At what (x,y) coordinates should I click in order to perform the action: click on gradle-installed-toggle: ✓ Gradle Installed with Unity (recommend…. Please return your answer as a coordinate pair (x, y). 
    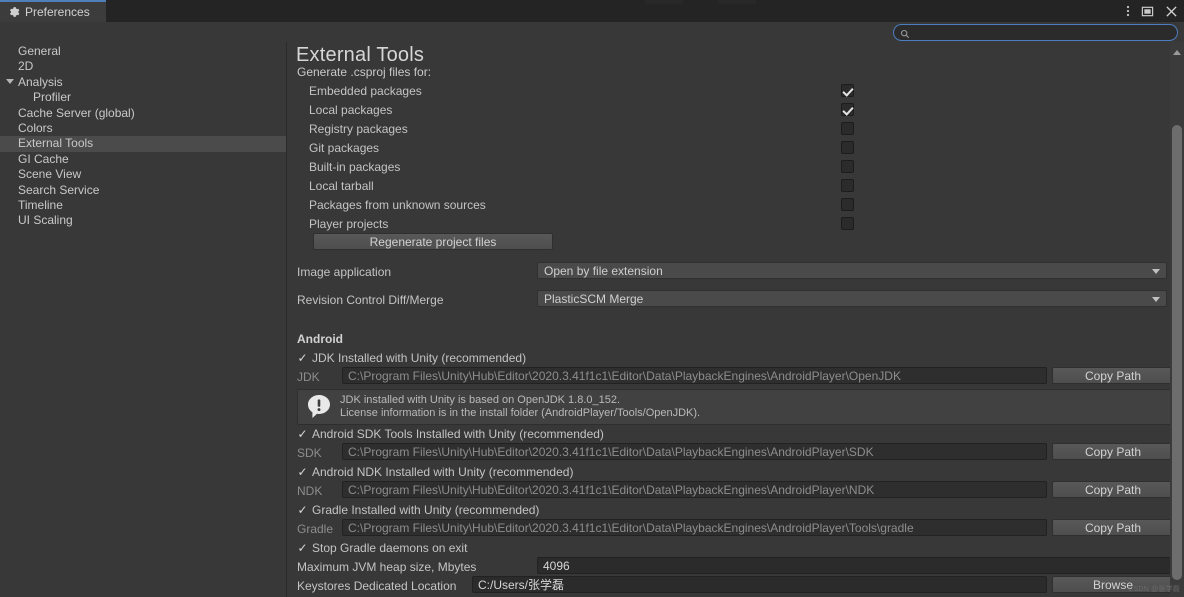
    Looking at the image, I should click on (418, 509).